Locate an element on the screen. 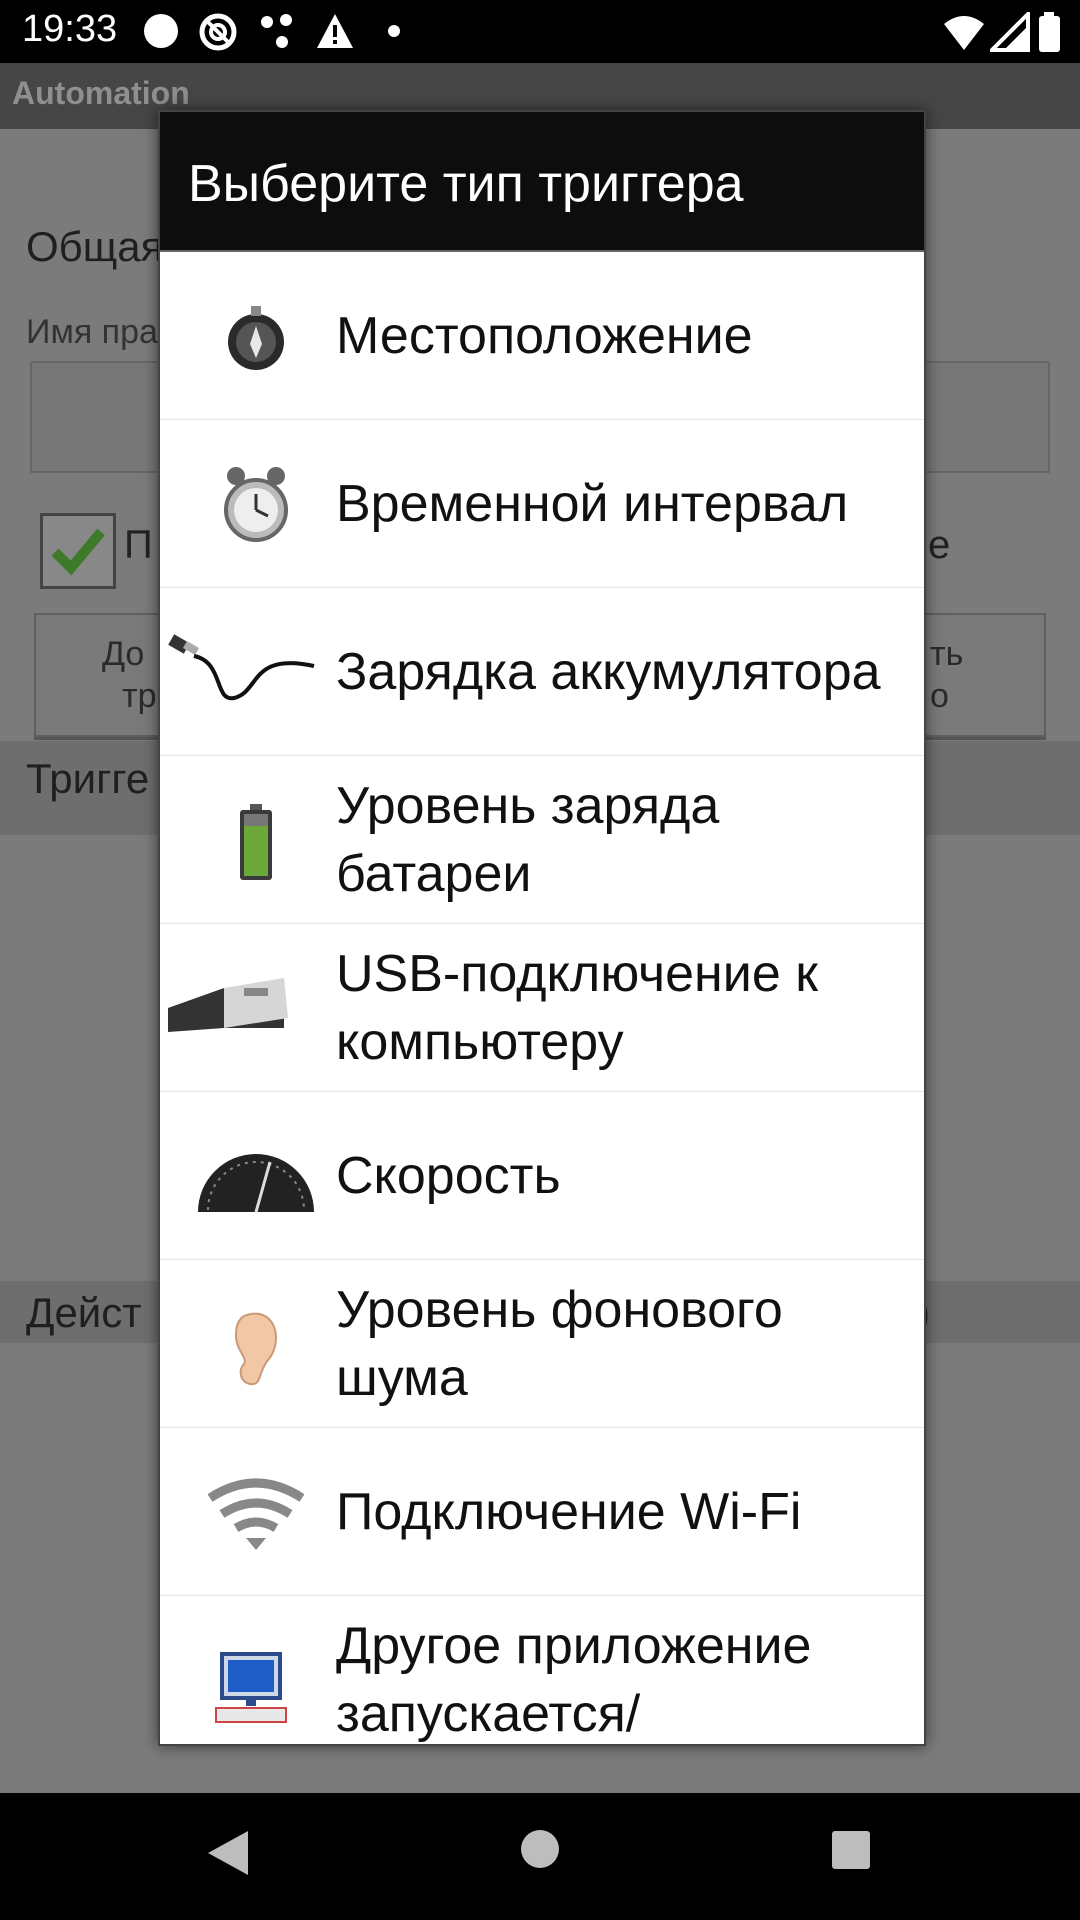 This screenshot has width=1080, height=1920. trigger-label: Зарядка аккумулятора is located at coordinates (608, 672).